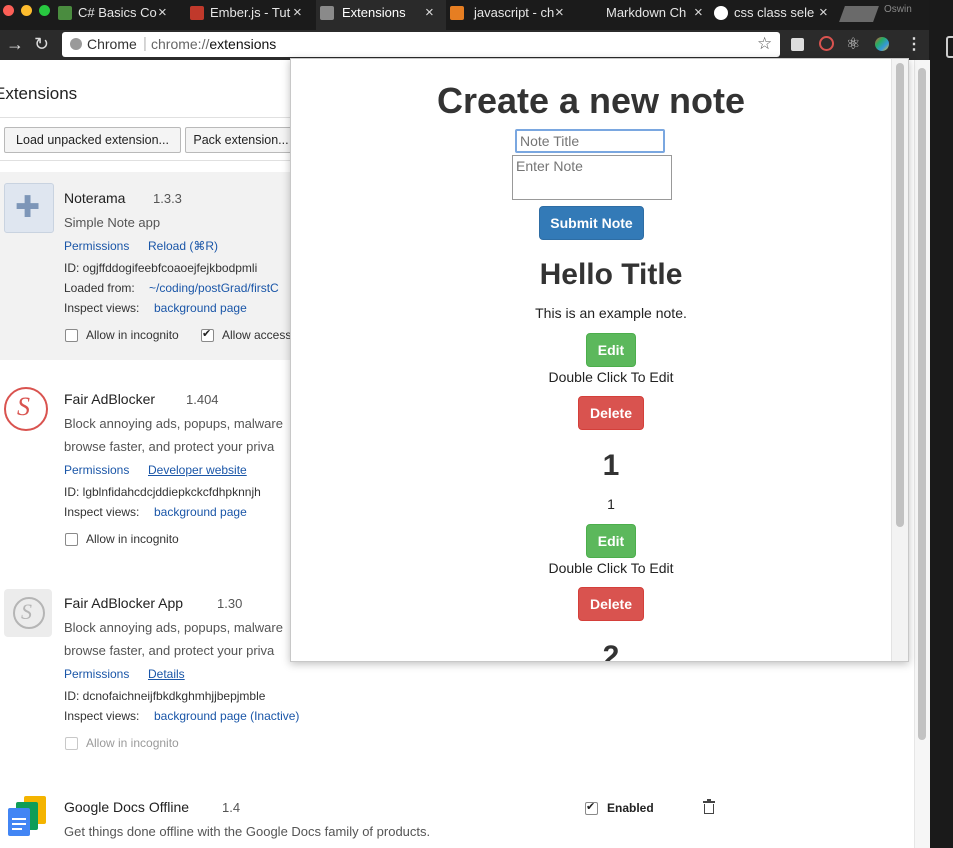 This screenshot has height=848, width=953. Describe the element at coordinates (592, 177) in the screenshot. I see `note-body-textarea` at that location.